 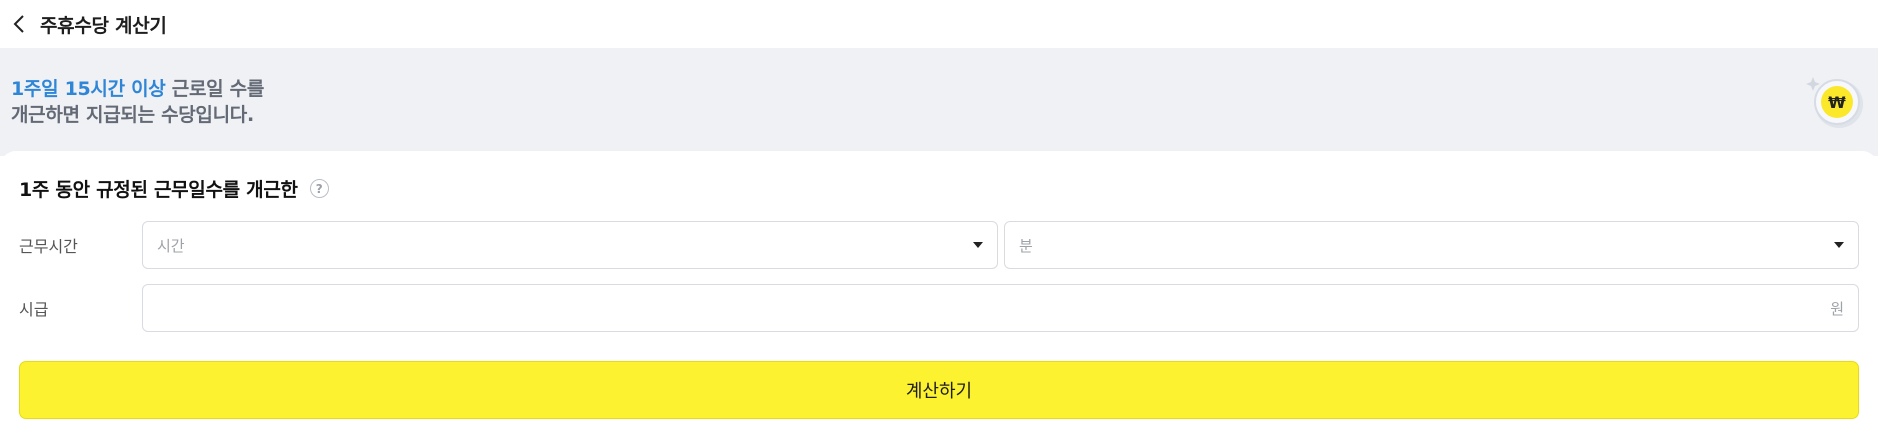 I want to click on banner-text: 1주일 15시간 이상 근로일 수를 개근하면 지급되는 수당입니다., so click(x=137, y=102).